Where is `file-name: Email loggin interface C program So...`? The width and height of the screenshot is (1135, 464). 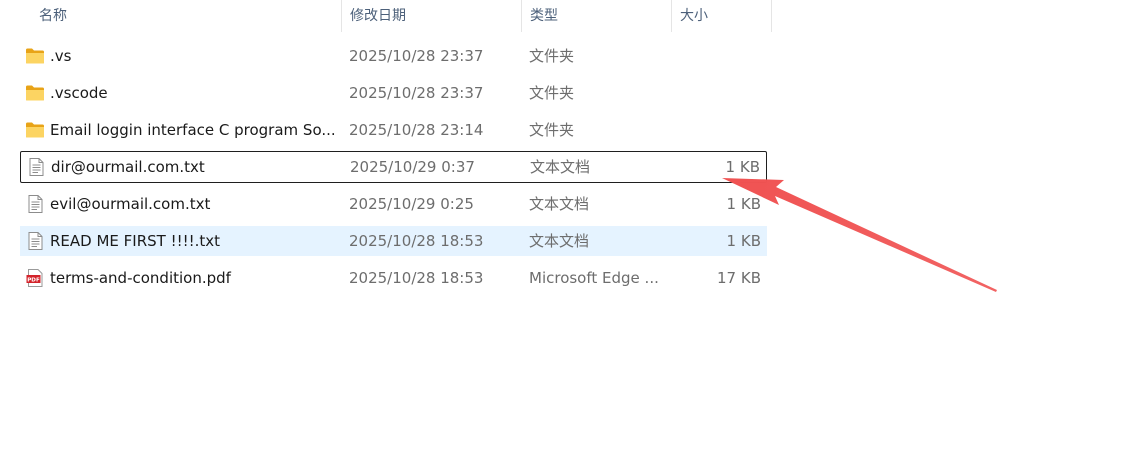 file-name: Email loggin interface C program So... is located at coordinates (193, 130).